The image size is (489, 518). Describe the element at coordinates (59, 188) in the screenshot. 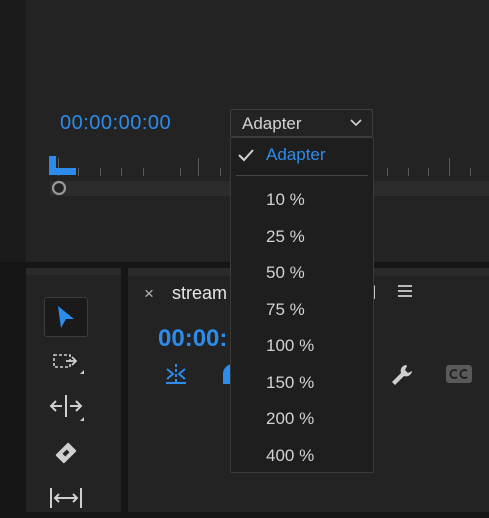

I see `scroll-handle` at that location.